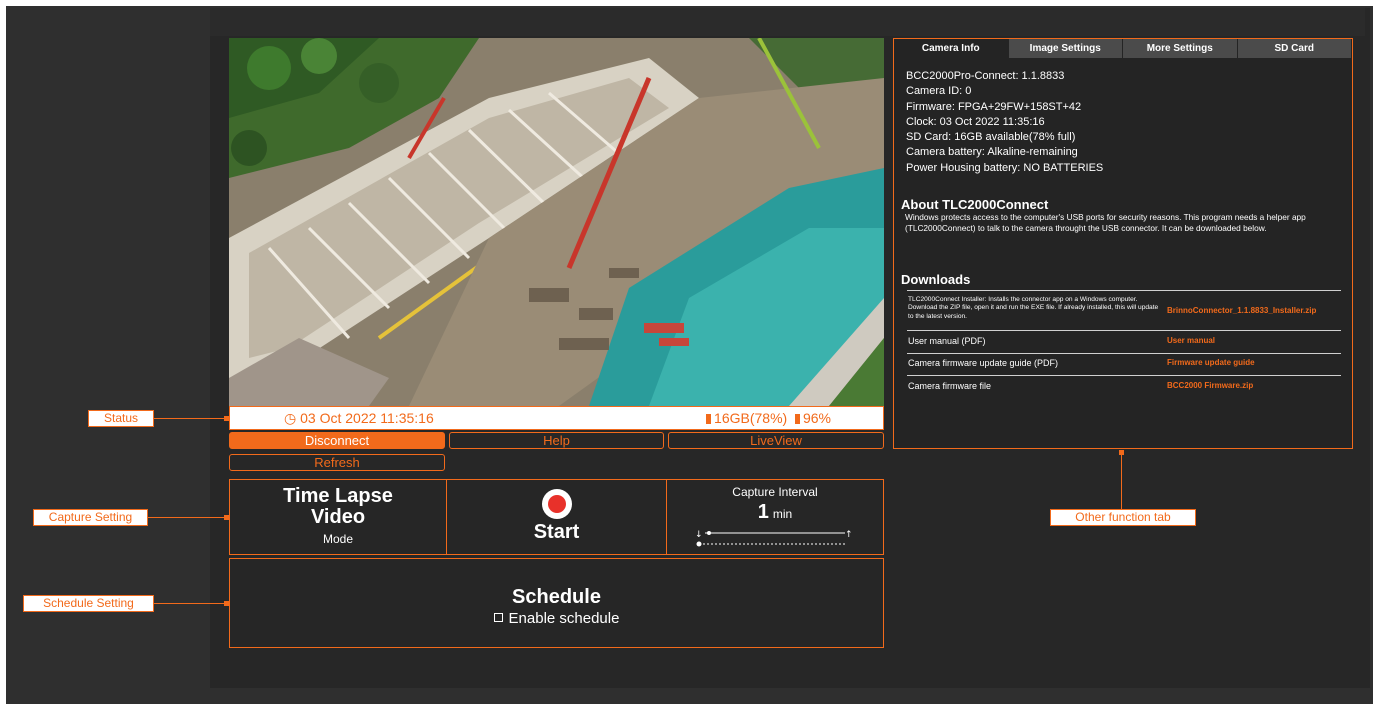 Image resolution: width=1377 pixels, height=704 pixels. Describe the element at coordinates (187, 517) in the screenshot. I see `annotation-line-capture` at that location.